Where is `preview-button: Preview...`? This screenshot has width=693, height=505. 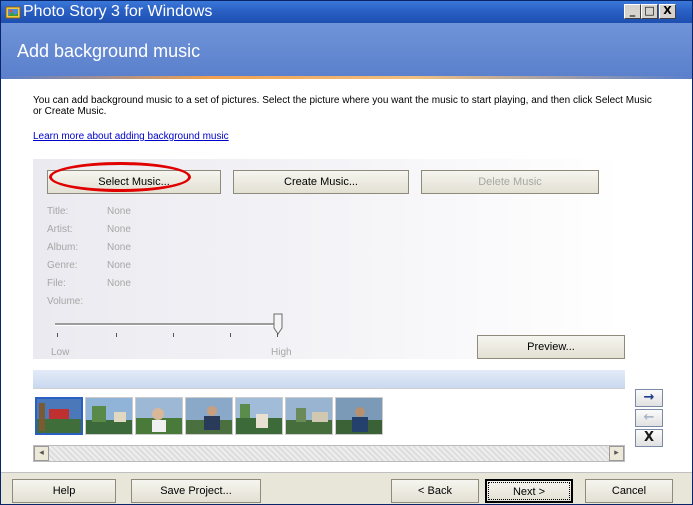 preview-button: Preview... is located at coordinates (551, 347).